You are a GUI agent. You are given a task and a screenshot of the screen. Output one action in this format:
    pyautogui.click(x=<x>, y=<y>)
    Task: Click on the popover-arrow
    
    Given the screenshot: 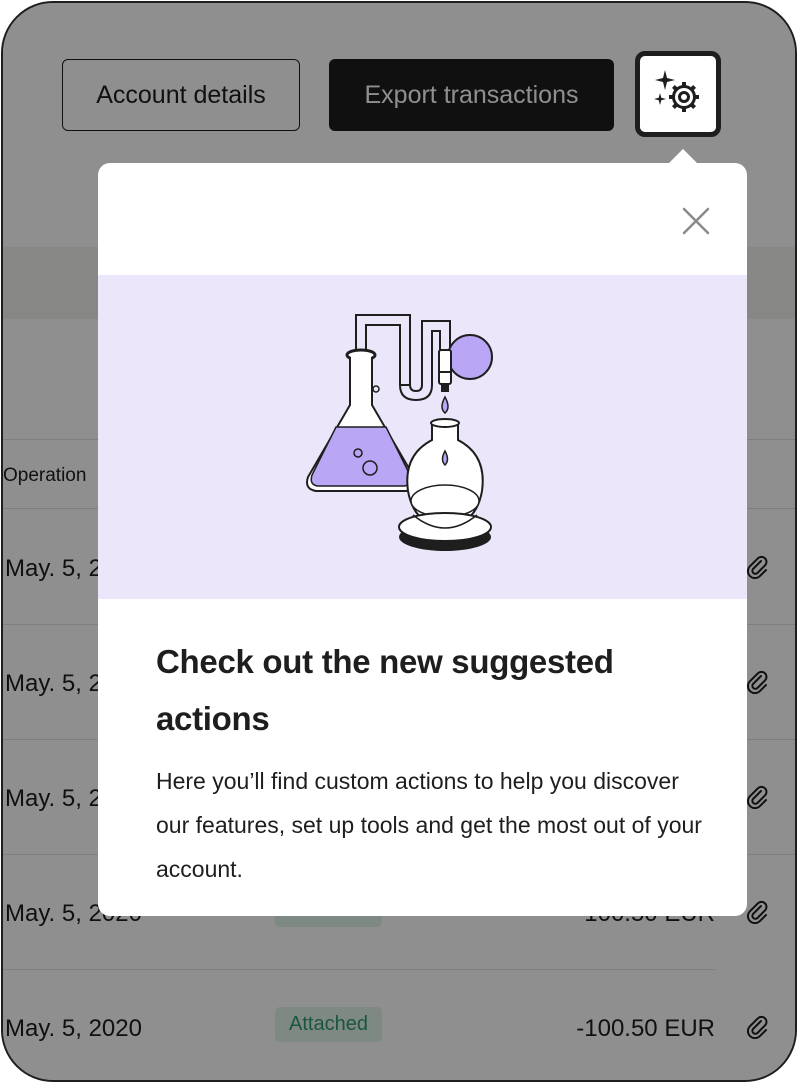 What is the action you would take?
    pyautogui.click(x=683, y=156)
    